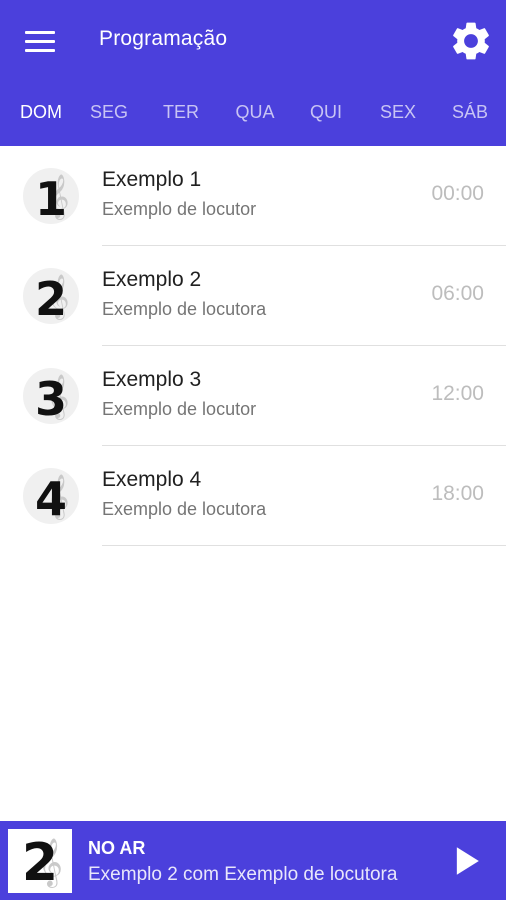  What do you see at coordinates (457, 393) in the screenshot?
I see `program-time: 12:00` at bounding box center [457, 393].